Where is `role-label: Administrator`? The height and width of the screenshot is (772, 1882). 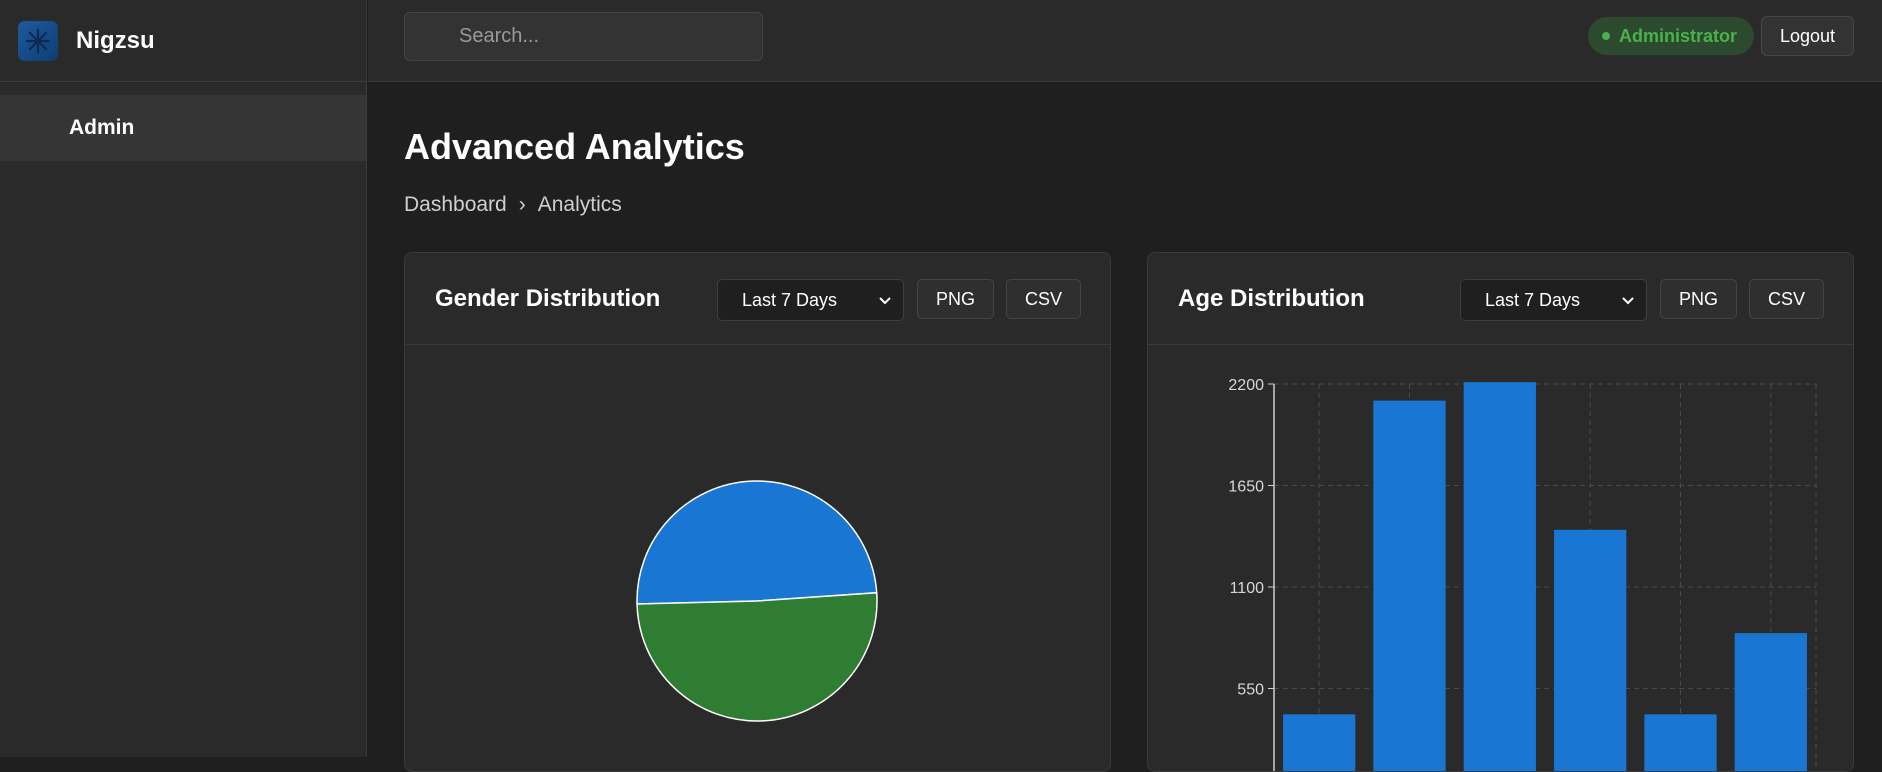 role-label: Administrator is located at coordinates (1678, 35).